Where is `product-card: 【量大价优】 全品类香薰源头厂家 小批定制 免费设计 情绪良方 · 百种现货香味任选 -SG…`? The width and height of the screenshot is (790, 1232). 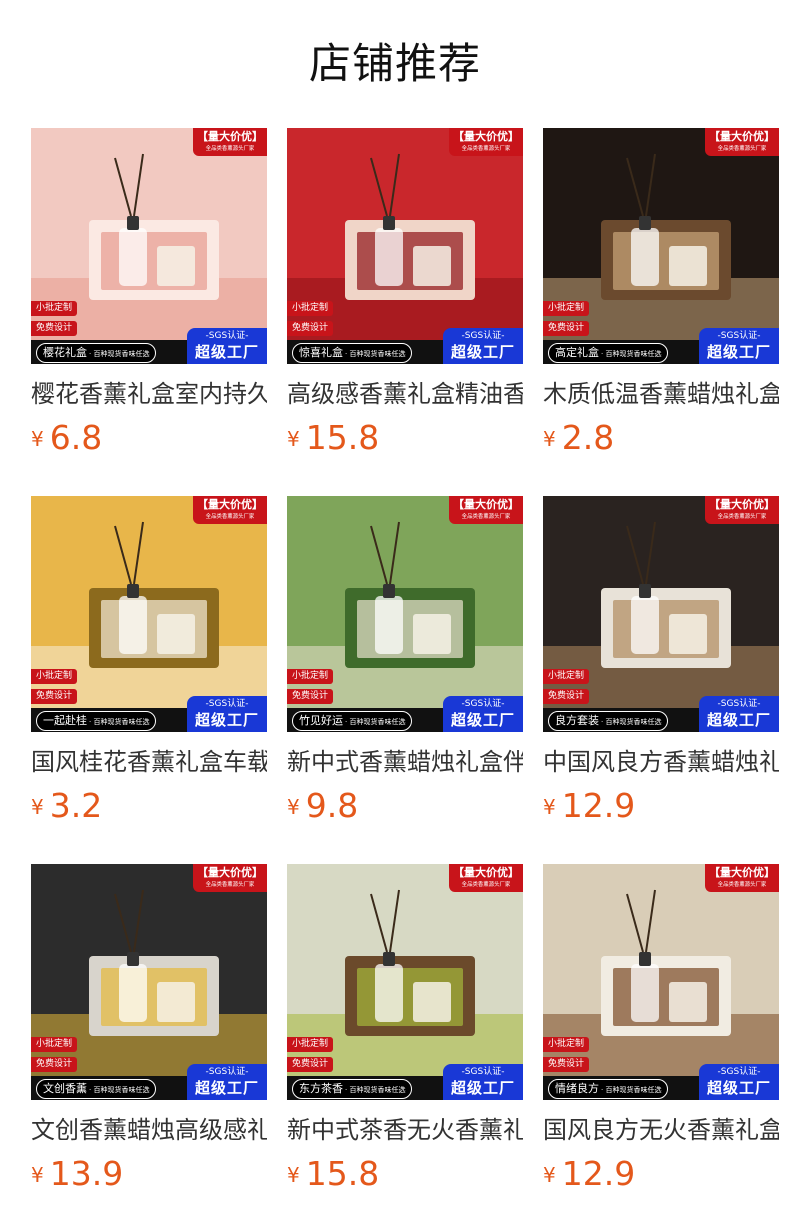
product-card: 【量大价优】 全品类香薰源头厂家 小批定制 免费设计 情绪良方 · 百种现货香味任选 -SG… is located at coordinates (661, 1034).